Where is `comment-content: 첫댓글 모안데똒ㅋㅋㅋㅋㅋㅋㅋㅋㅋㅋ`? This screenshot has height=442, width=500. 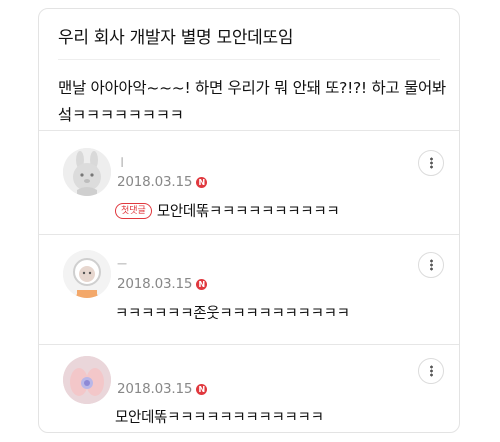 comment-content: 첫댓글 모안데똒ㅋㅋㅋㅋㅋㅋㅋㅋㅋㅋ is located at coordinates (227, 210).